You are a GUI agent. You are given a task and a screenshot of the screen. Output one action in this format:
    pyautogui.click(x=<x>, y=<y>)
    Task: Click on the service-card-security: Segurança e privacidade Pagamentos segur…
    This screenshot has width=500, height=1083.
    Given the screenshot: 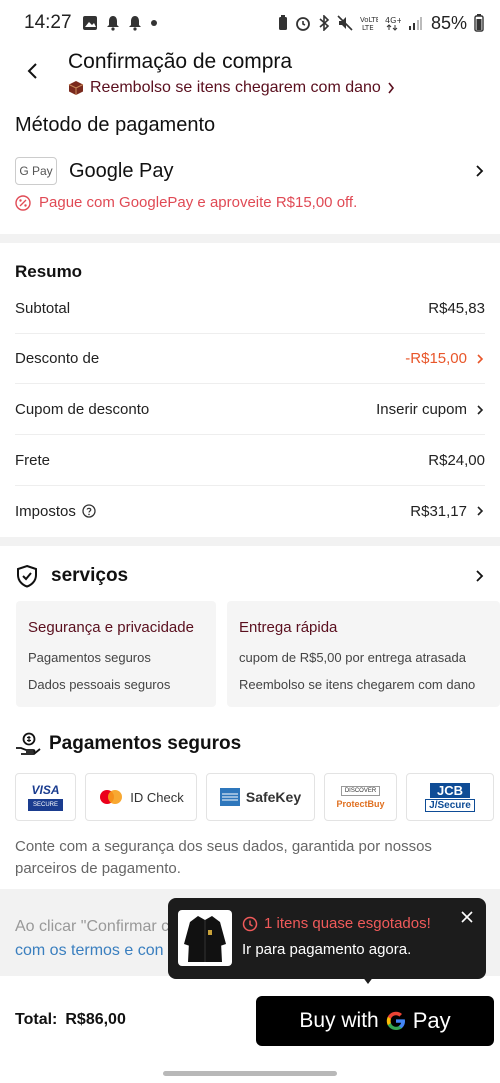 What is the action you would take?
    pyautogui.click(x=116, y=654)
    